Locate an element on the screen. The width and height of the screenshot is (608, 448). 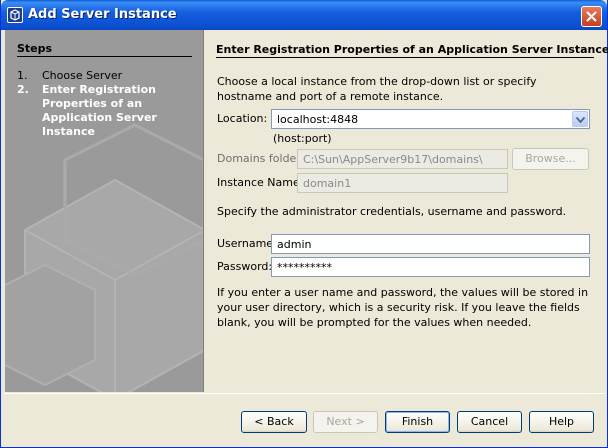
footer-divider is located at coordinates (304, 393).